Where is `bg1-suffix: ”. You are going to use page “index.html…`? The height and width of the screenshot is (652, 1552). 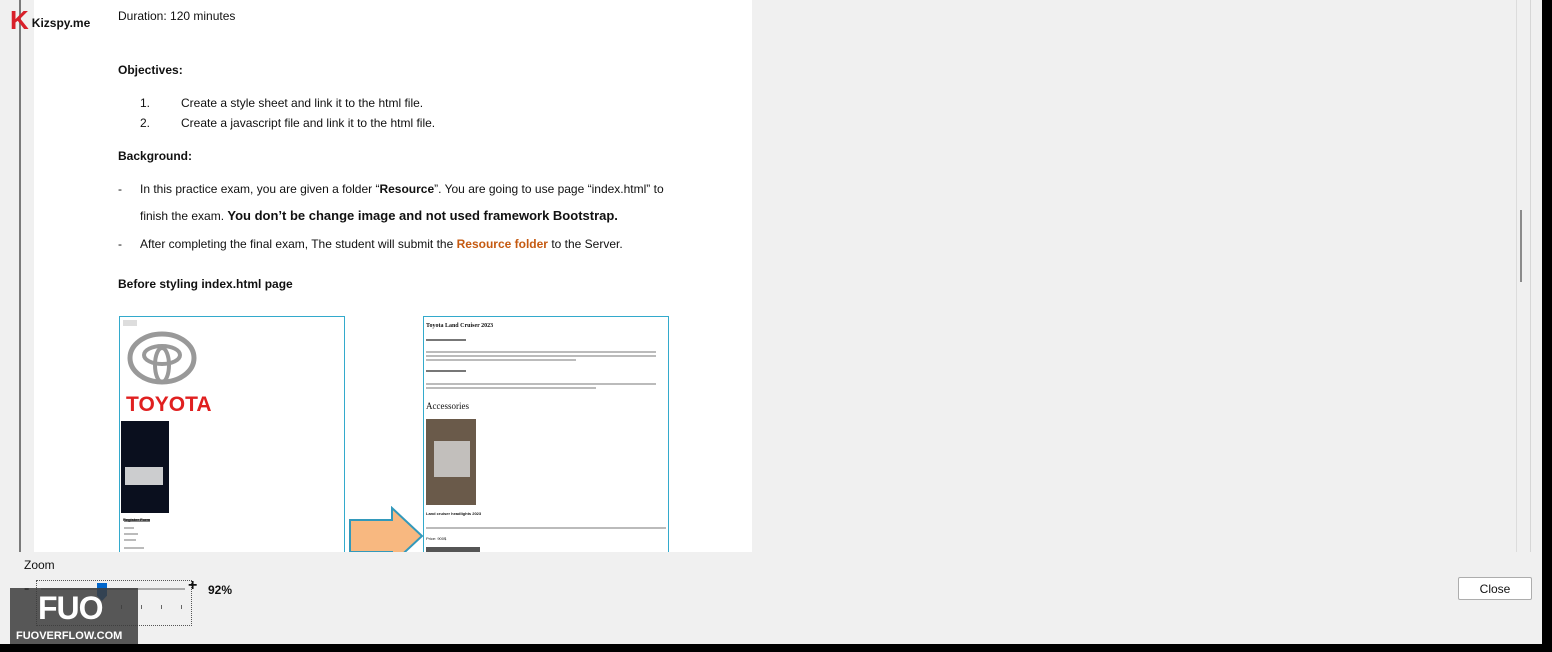 bg1-suffix: ”. You are going to use page “index.html… is located at coordinates (549, 189).